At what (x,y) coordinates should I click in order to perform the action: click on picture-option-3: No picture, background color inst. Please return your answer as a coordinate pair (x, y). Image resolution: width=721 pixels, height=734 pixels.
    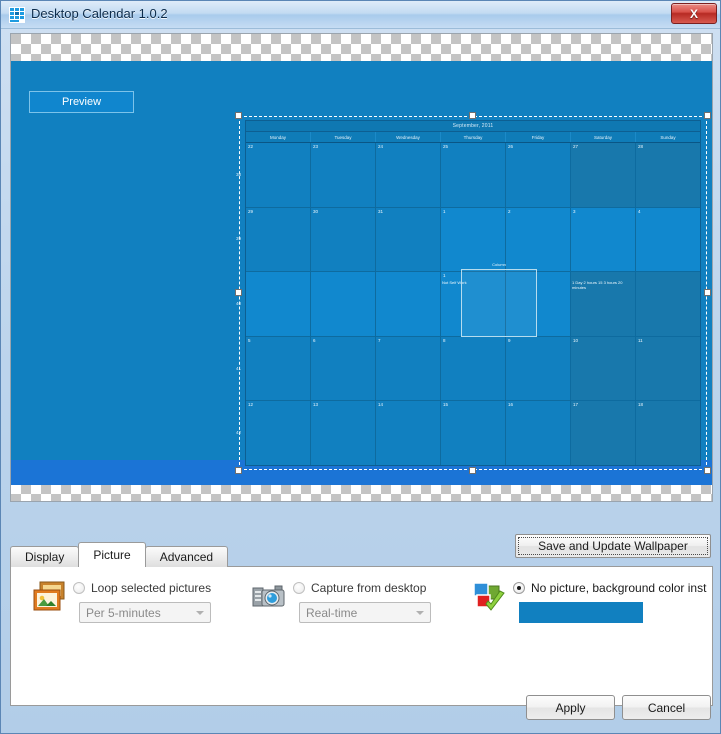
    Looking at the image, I should click on (588, 601).